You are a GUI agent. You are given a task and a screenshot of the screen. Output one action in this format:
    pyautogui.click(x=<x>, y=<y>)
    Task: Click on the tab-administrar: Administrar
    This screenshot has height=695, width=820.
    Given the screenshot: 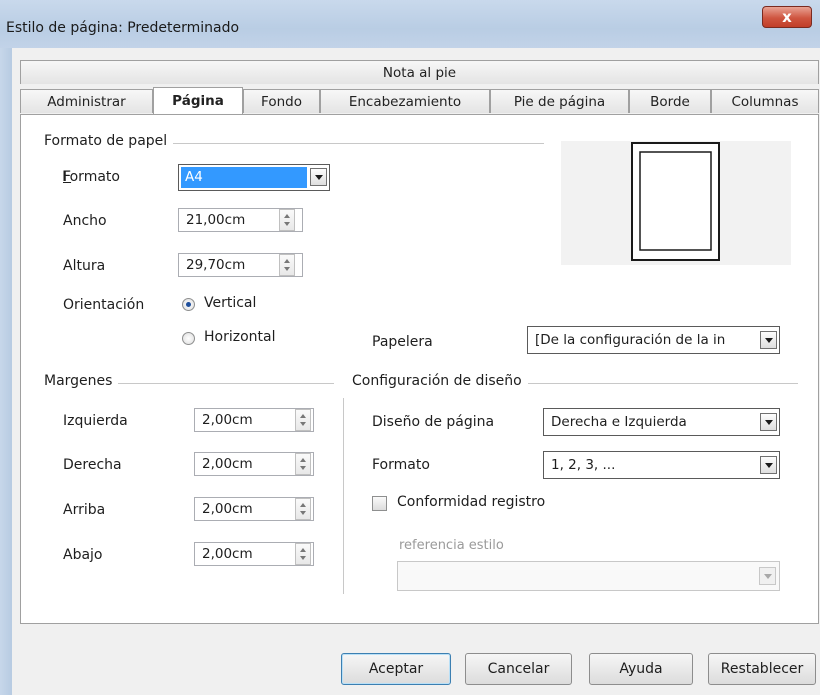 What is the action you would take?
    pyautogui.click(x=86, y=101)
    